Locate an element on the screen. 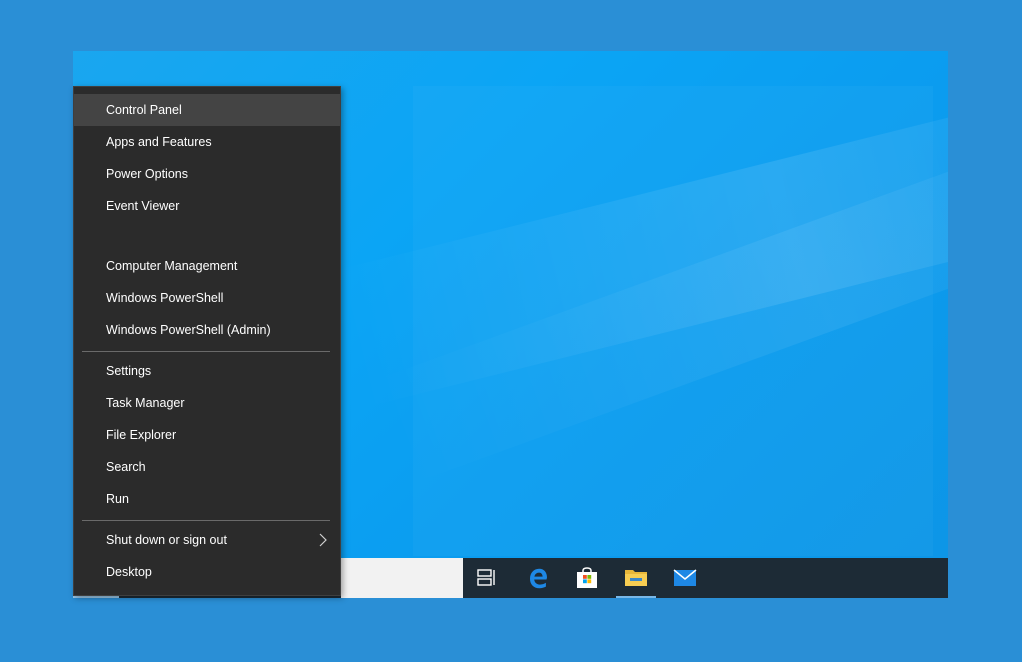 This screenshot has width=1022, height=662. menu-item-settings: Settings is located at coordinates (207, 371).